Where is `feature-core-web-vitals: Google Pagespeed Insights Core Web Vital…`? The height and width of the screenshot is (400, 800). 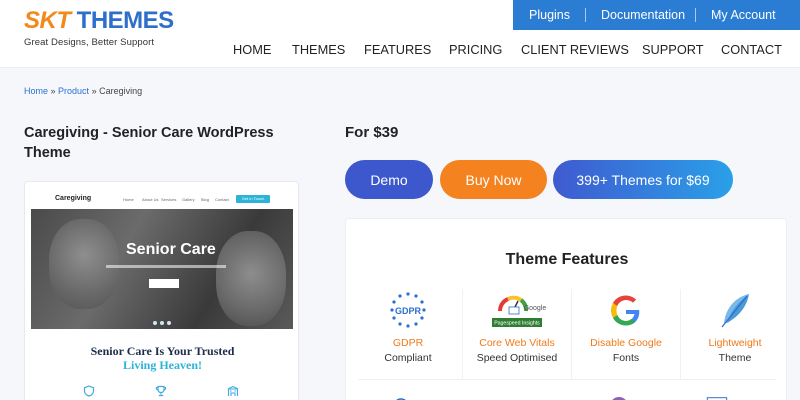
feature-core-web-vitals: Google Pagespeed Insights Core Web Vital… is located at coordinates (517, 334).